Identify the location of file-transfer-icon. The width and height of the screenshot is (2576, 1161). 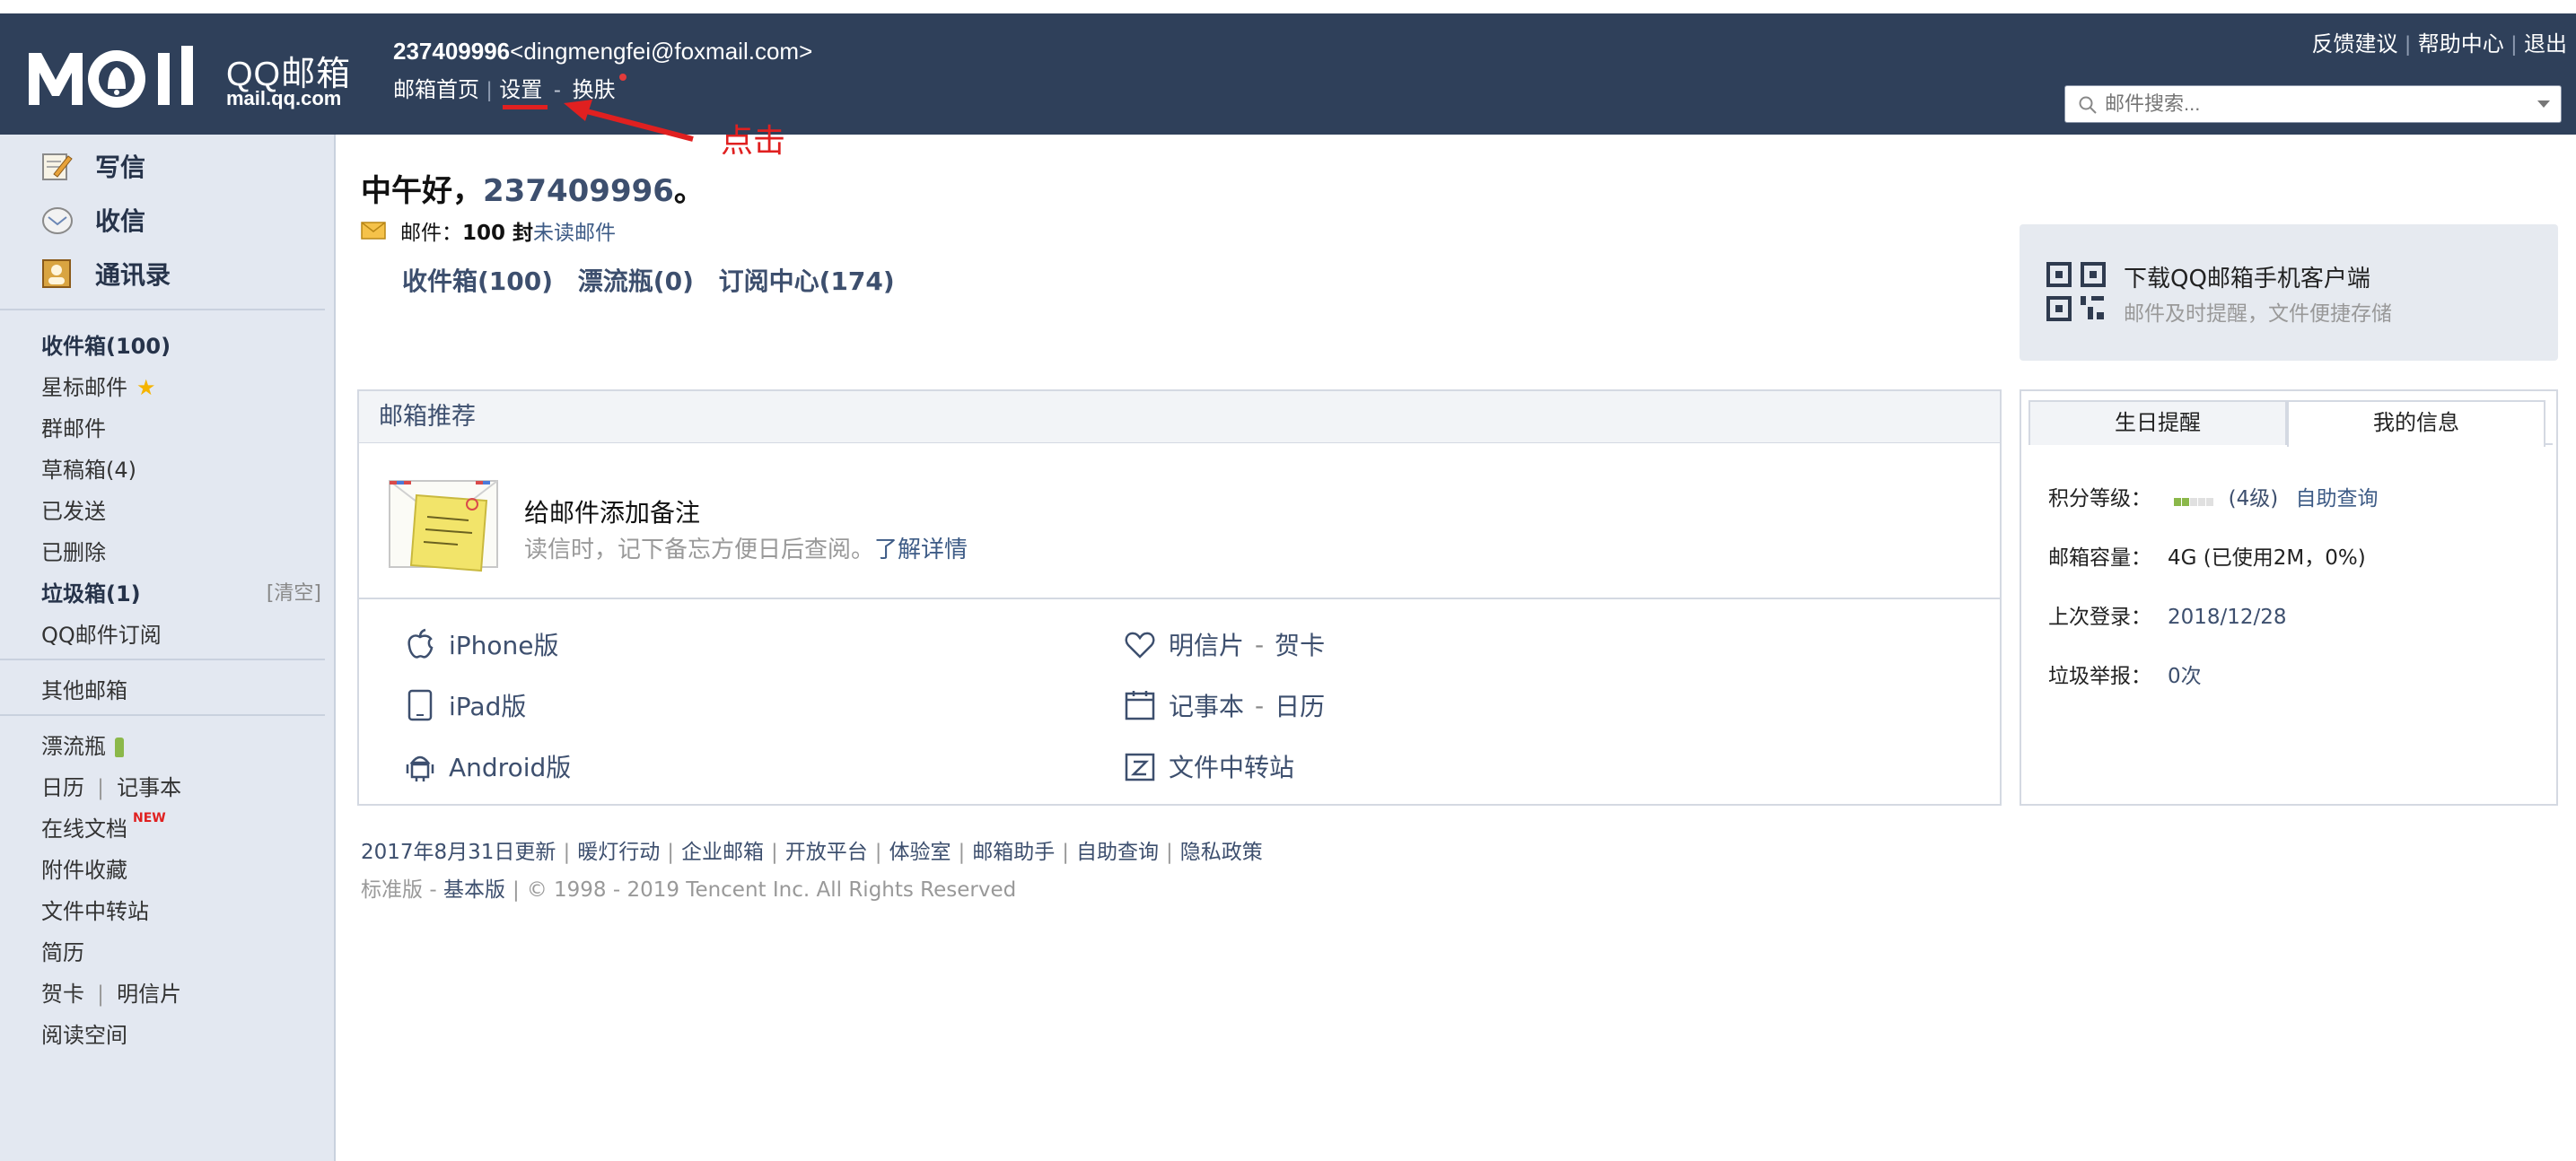
(1140, 767).